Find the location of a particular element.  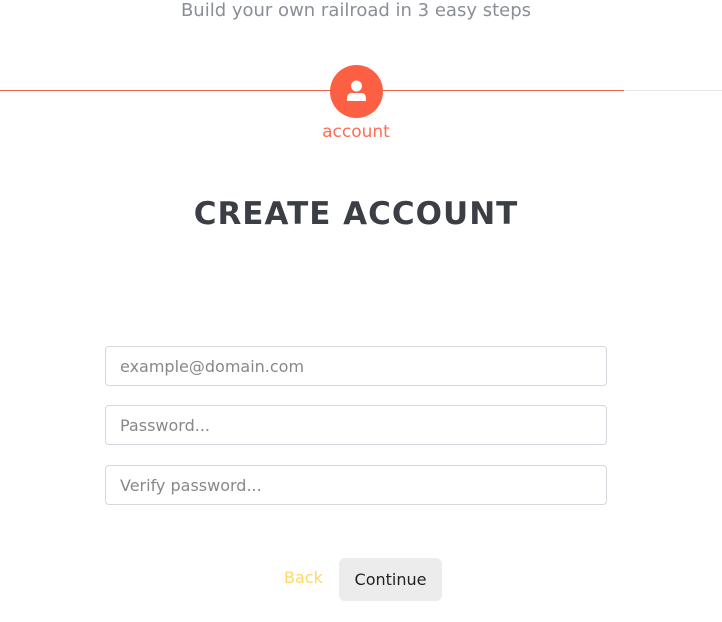

progress-line-completed is located at coordinates (312, 90).